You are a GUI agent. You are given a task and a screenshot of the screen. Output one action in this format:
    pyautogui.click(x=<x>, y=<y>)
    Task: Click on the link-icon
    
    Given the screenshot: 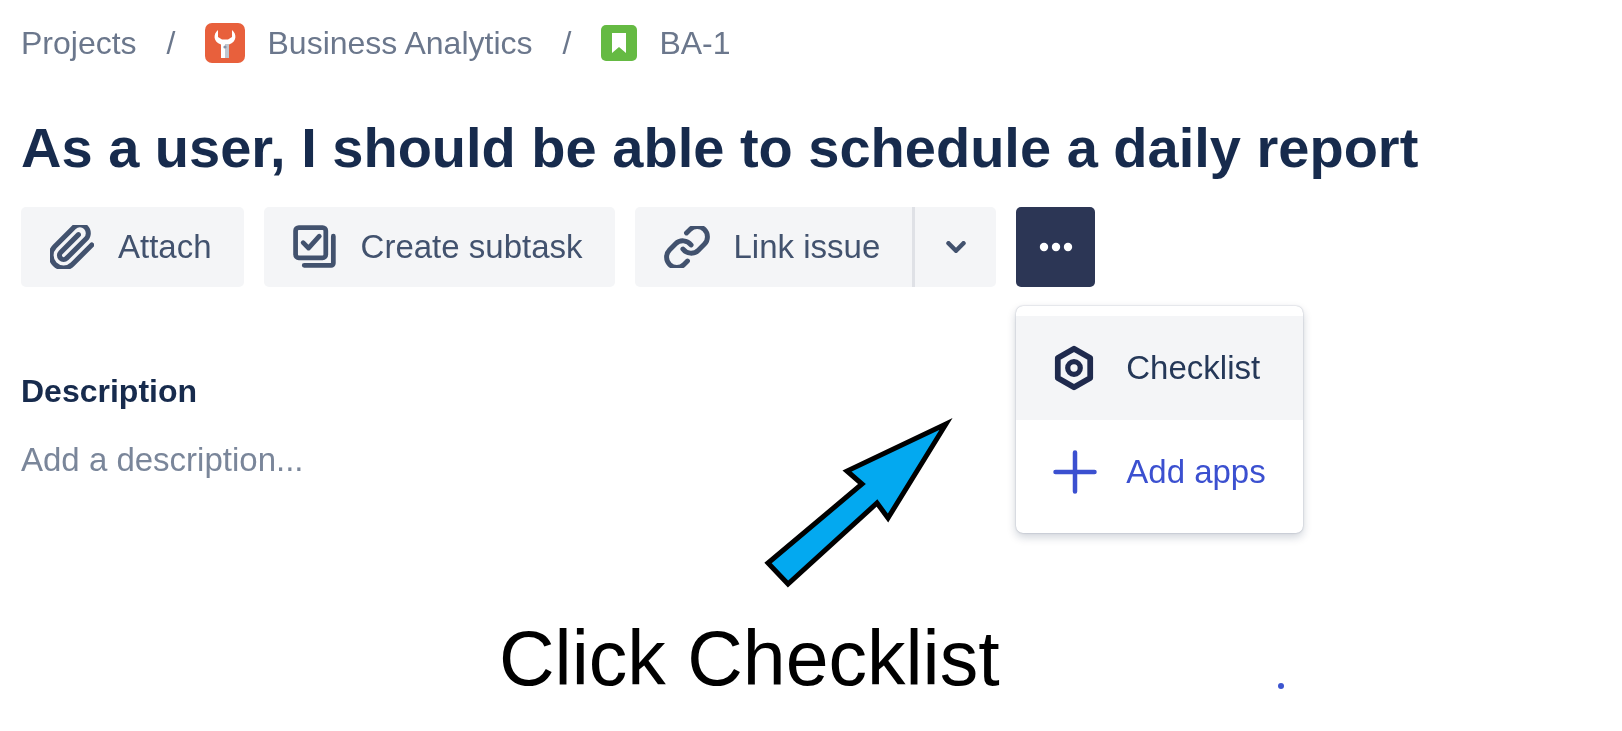 What is the action you would take?
    pyautogui.click(x=686, y=247)
    